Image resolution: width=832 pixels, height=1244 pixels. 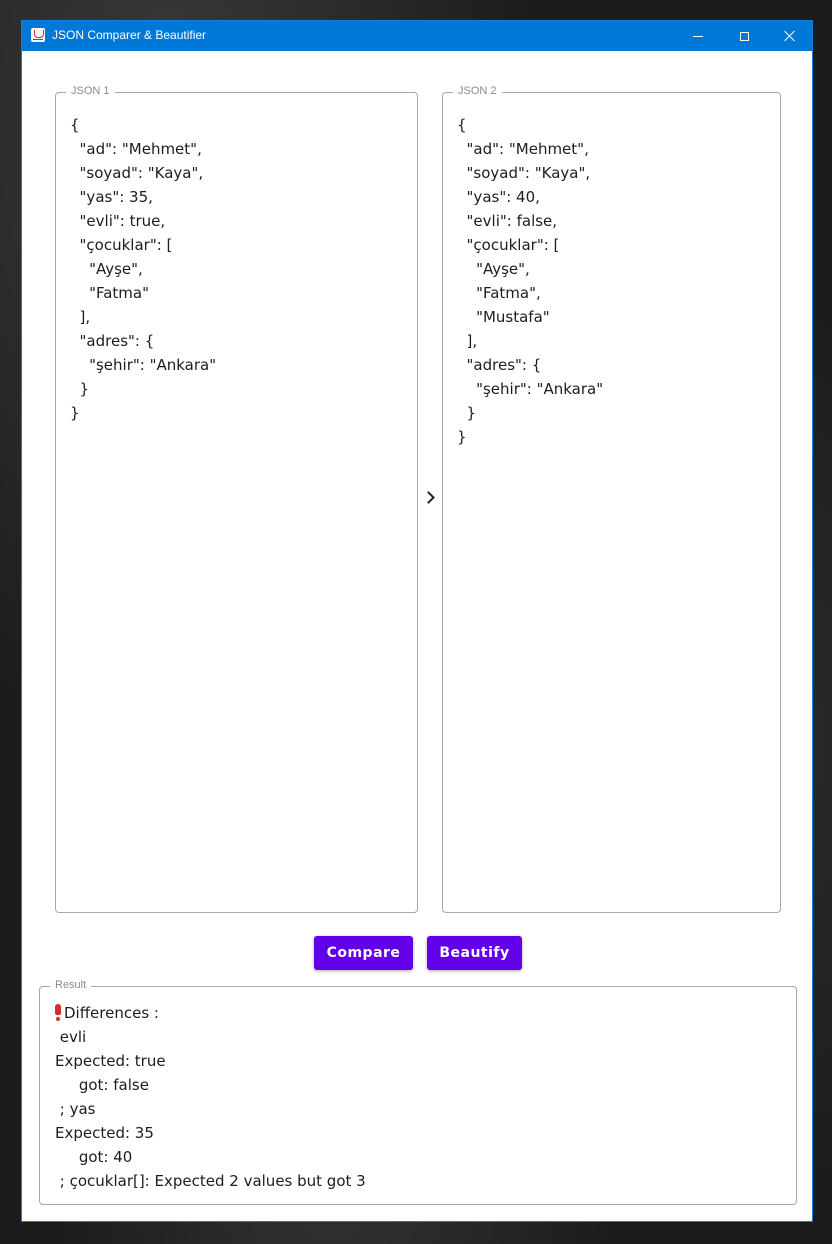 I want to click on json2-legend: JSON 2, so click(x=477, y=91).